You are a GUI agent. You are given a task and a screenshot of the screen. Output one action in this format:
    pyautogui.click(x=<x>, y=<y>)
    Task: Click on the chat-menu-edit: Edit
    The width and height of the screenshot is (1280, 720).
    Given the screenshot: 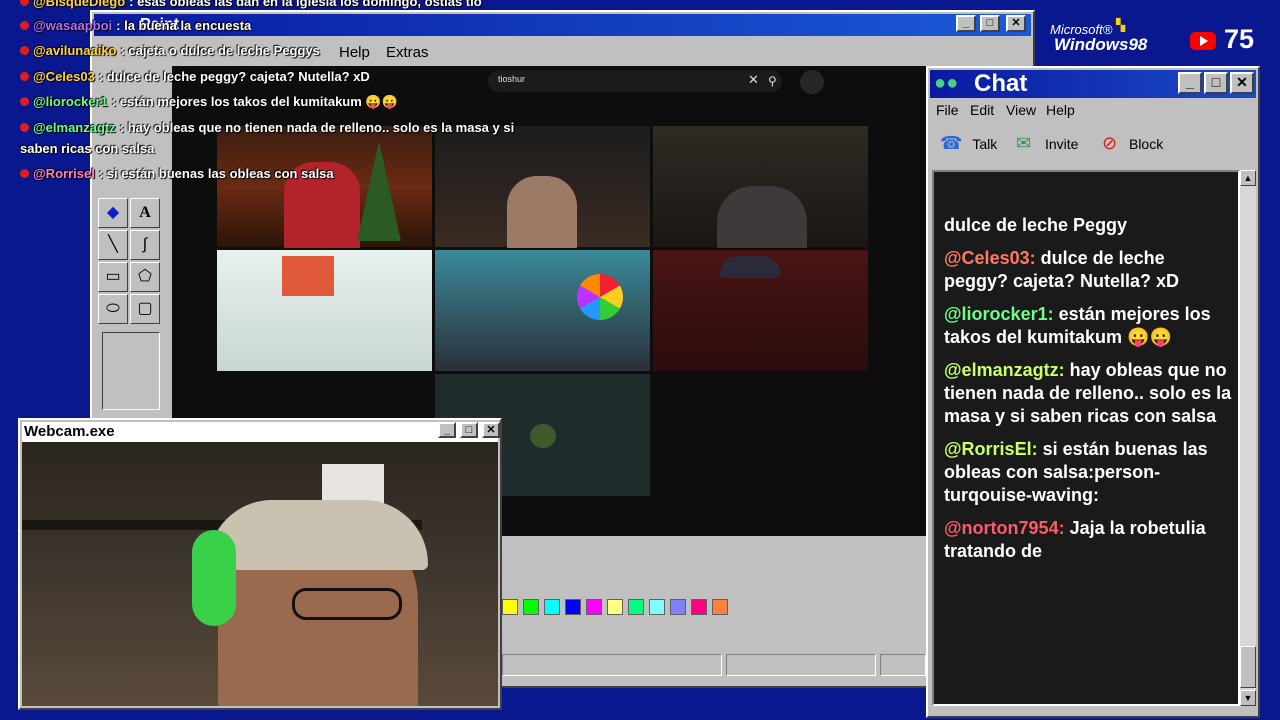 What is the action you would take?
    pyautogui.click(x=982, y=110)
    